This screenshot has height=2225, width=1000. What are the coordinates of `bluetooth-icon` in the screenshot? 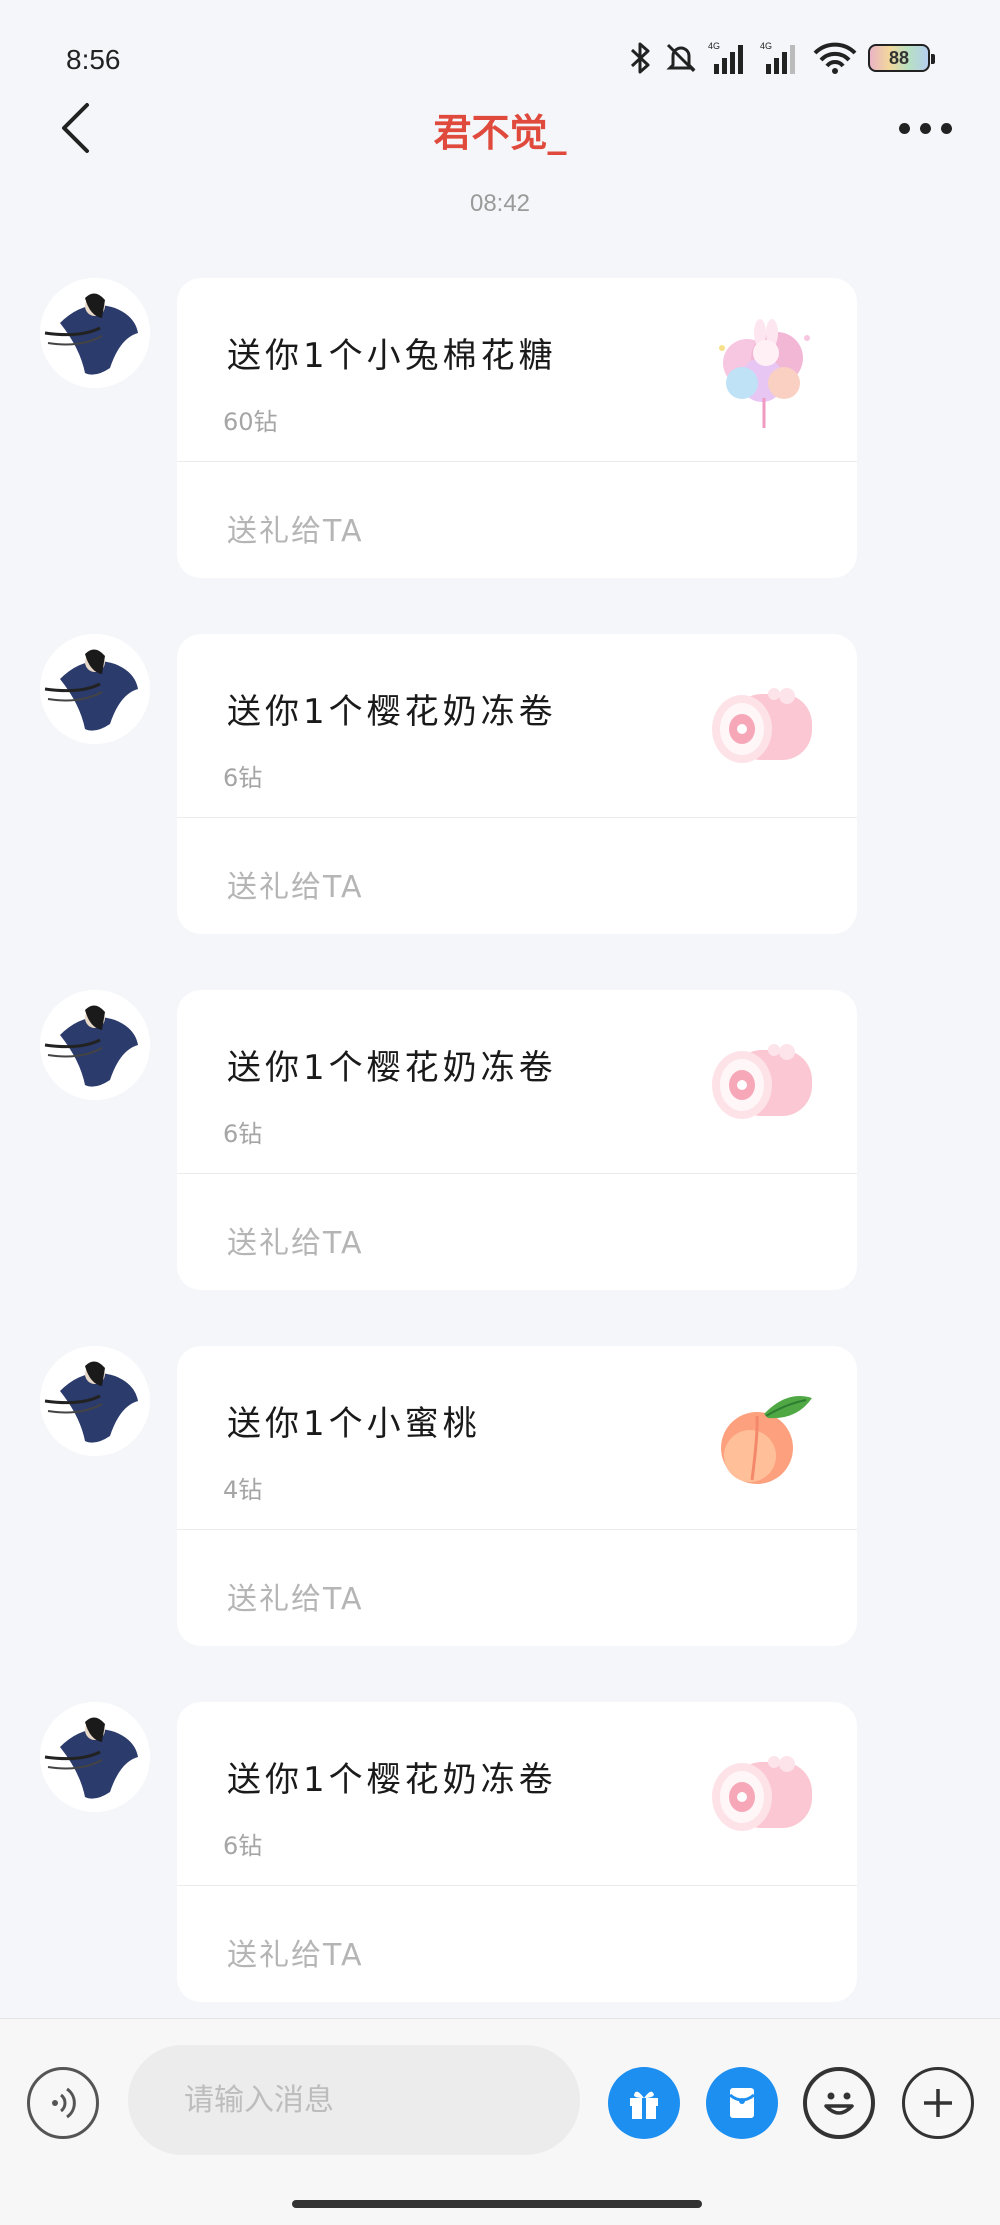 It's located at (640, 58).